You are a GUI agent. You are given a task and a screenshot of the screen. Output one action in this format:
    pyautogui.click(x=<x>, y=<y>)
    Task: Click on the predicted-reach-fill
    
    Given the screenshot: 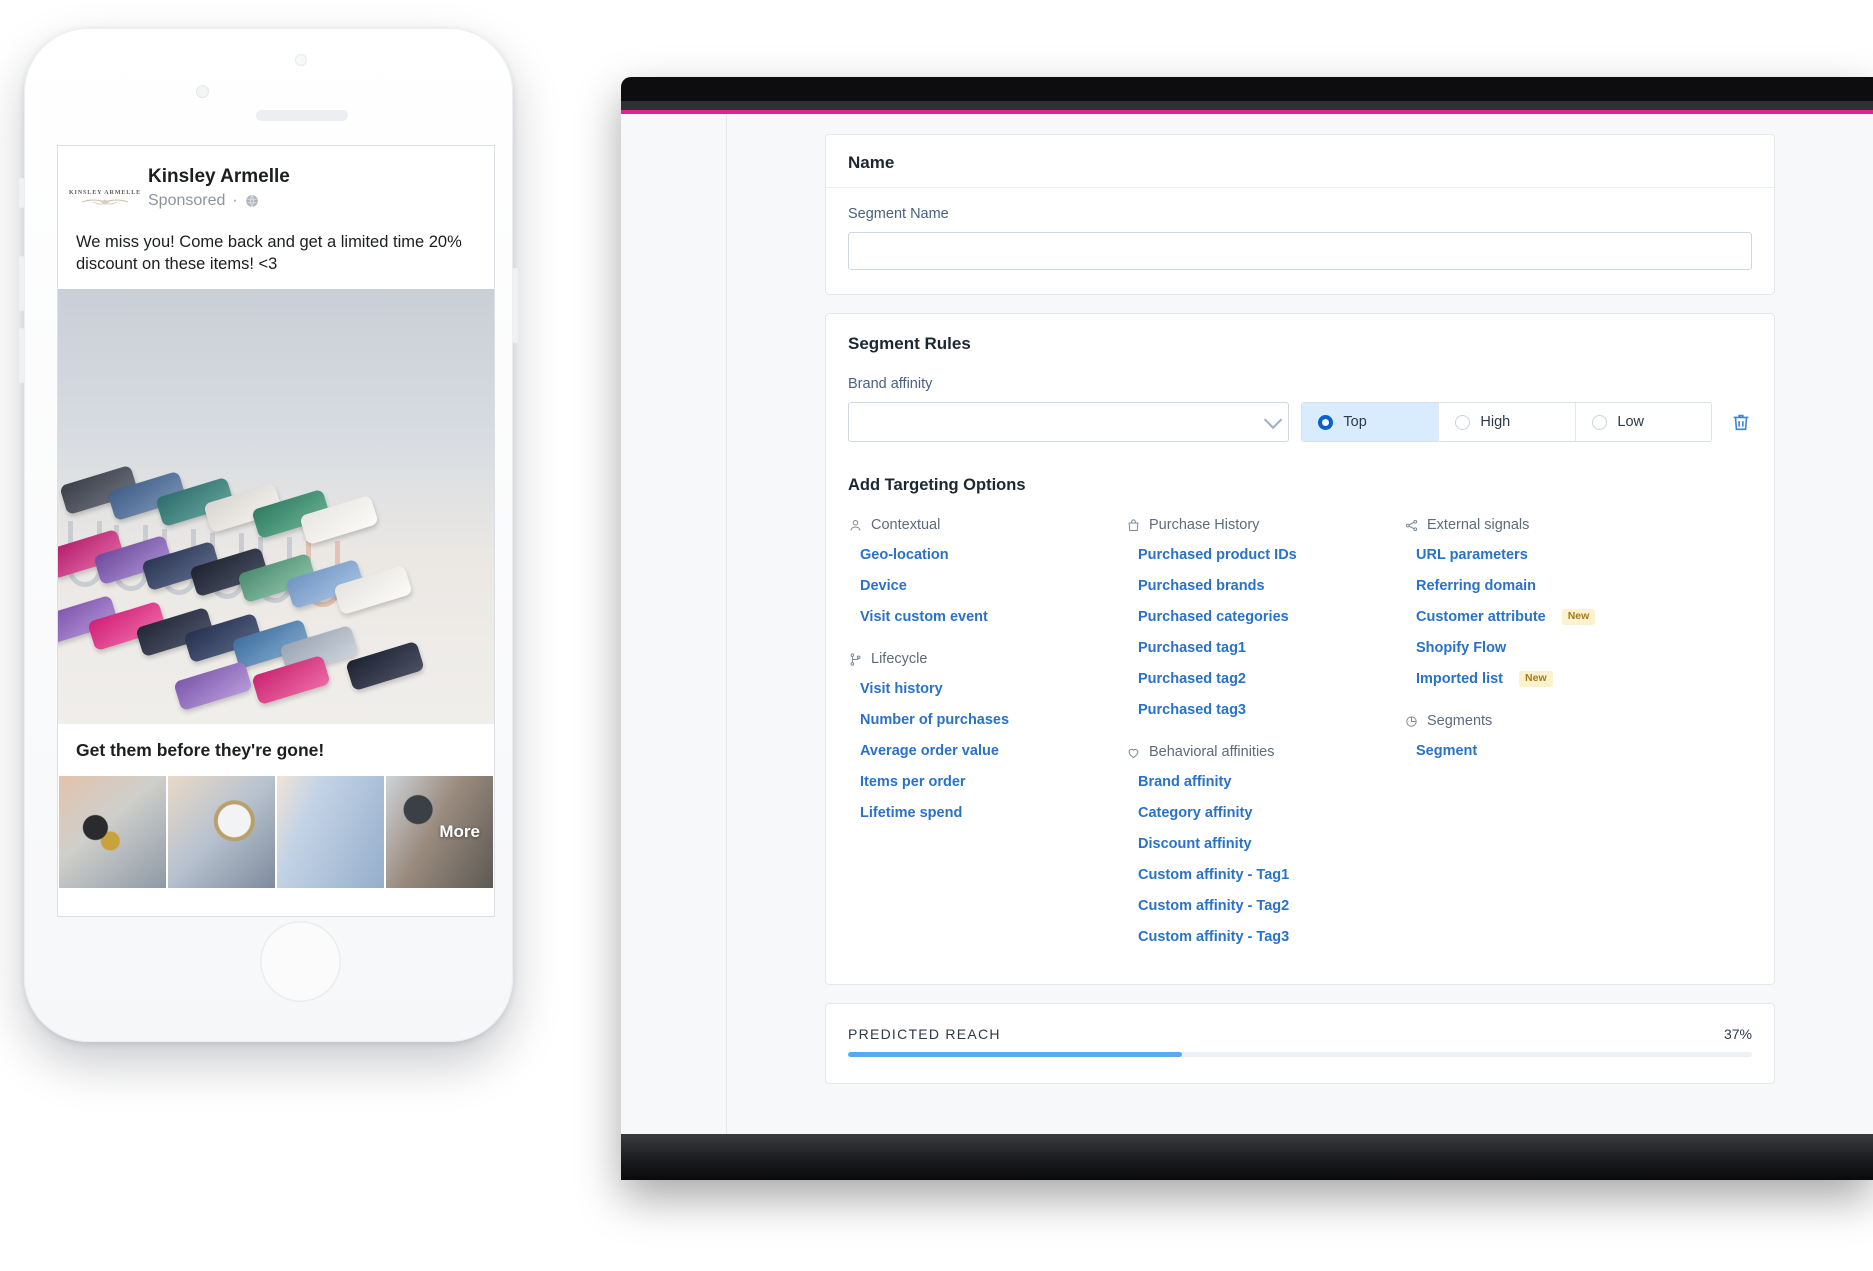 What is the action you would take?
    pyautogui.click(x=1015, y=1054)
    